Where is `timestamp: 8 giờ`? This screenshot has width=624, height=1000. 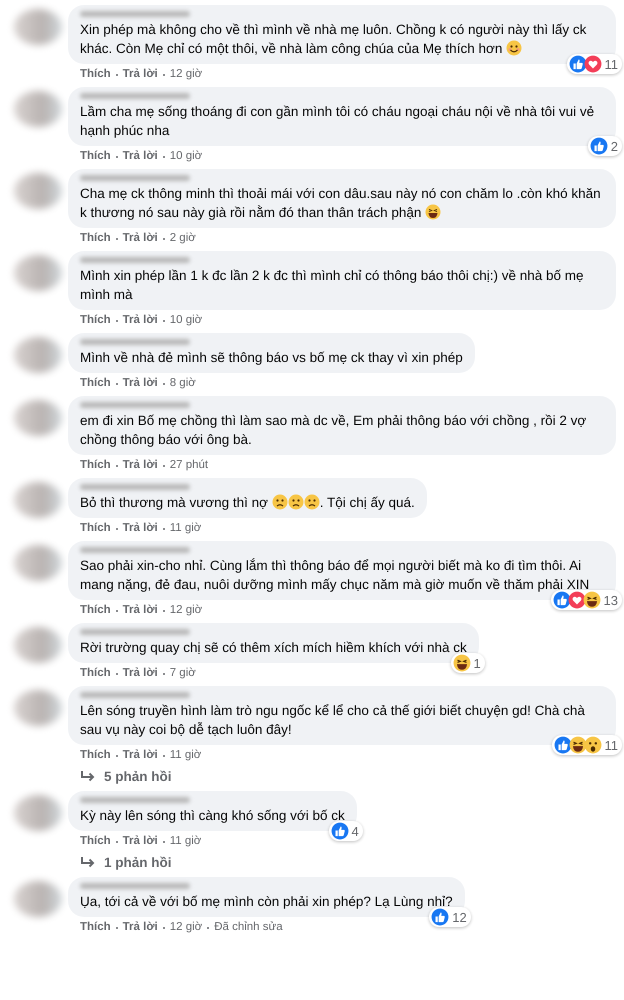 timestamp: 8 giờ is located at coordinates (183, 383).